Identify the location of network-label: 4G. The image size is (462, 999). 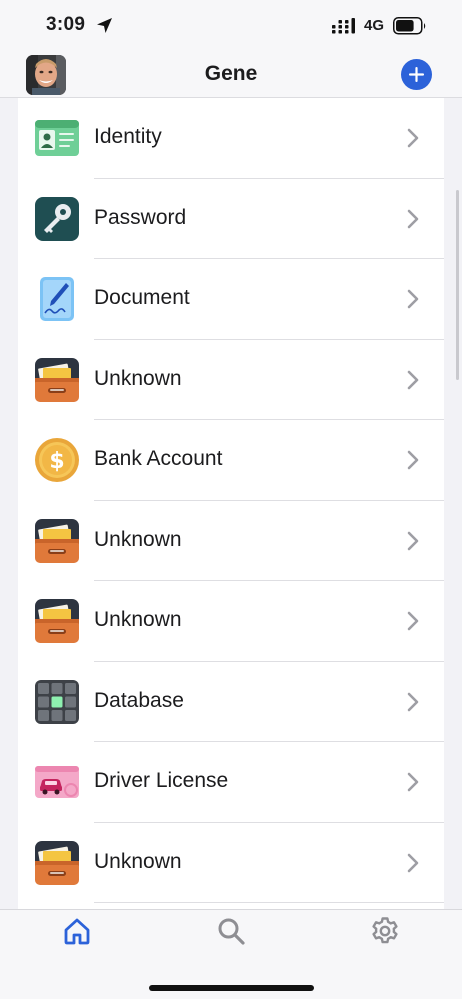
(374, 25).